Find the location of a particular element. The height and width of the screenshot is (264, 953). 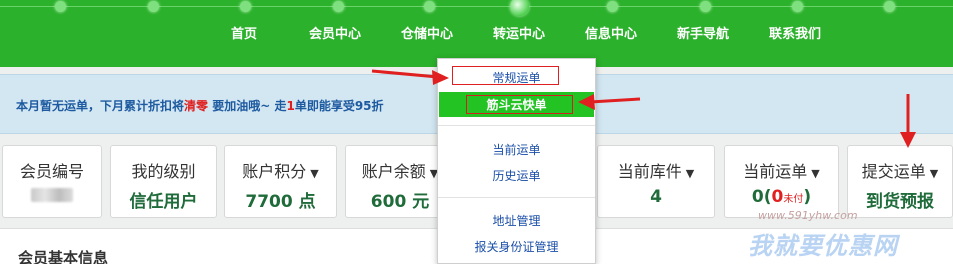

arrow-to-regular-waybill-icon is located at coordinates (410, 77).